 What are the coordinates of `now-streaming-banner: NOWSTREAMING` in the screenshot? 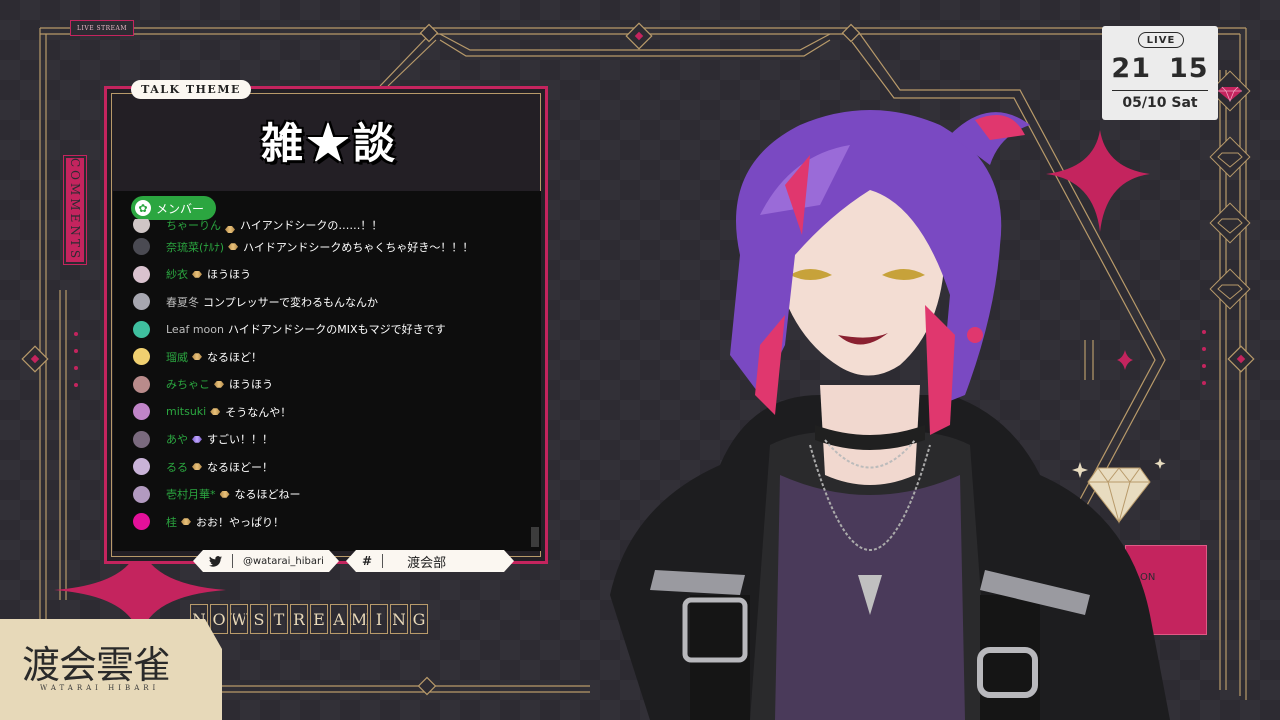 It's located at (309, 619).